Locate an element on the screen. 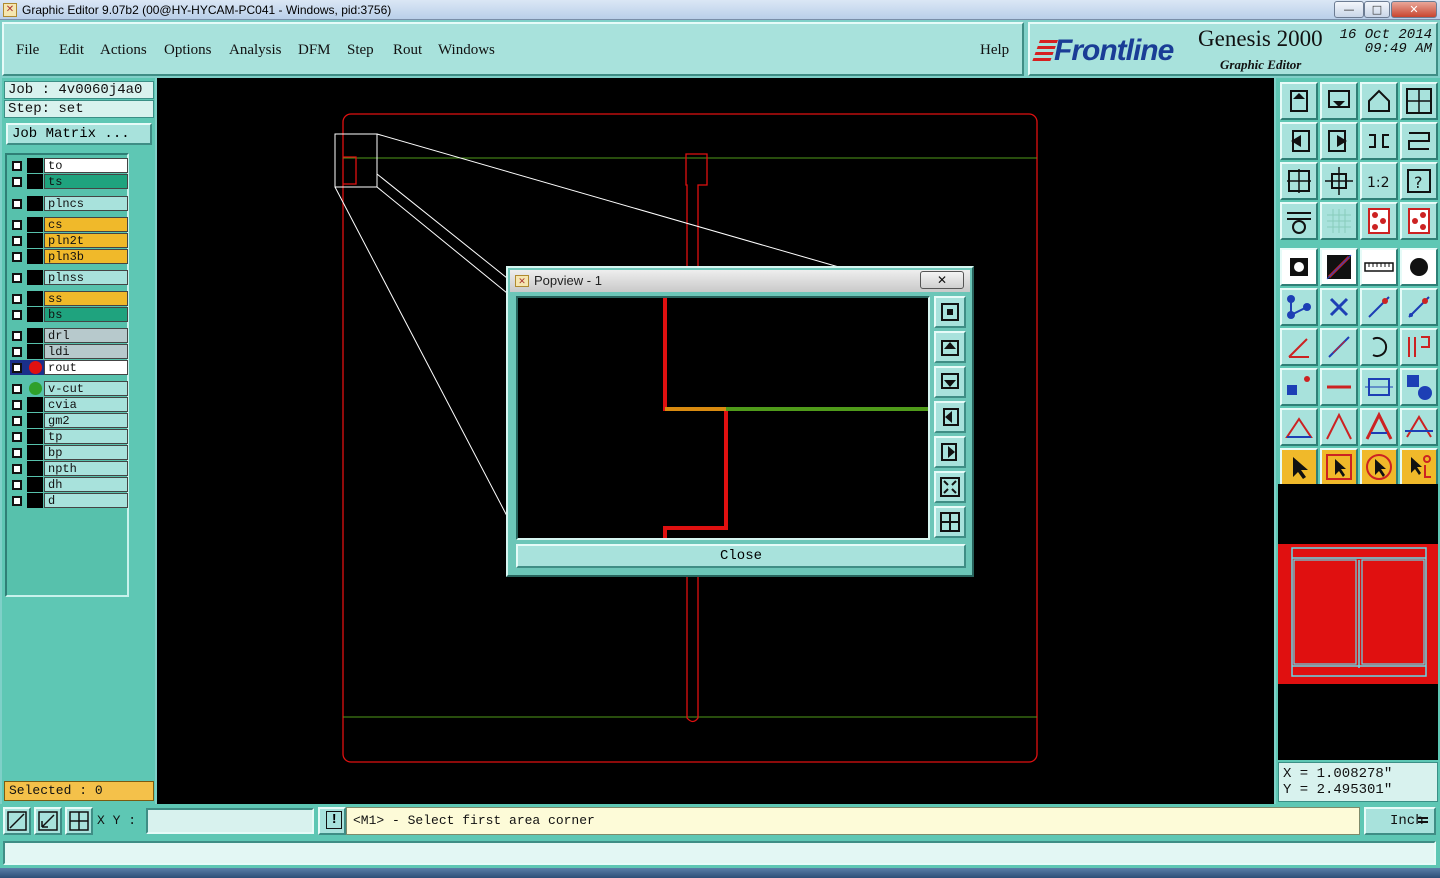 The width and height of the screenshot is (1440, 878). connect-tool-button is located at coordinates (1299, 307).